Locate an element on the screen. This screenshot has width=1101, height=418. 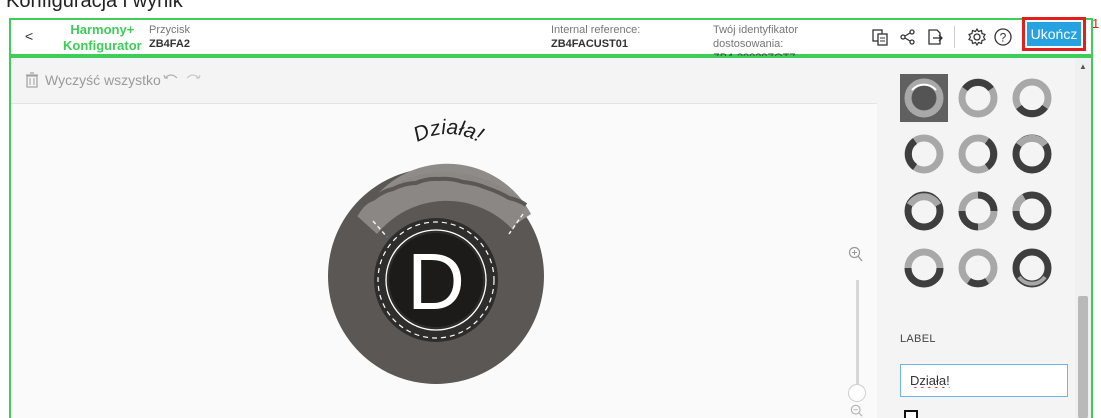
gear-icon is located at coordinates (977, 37).